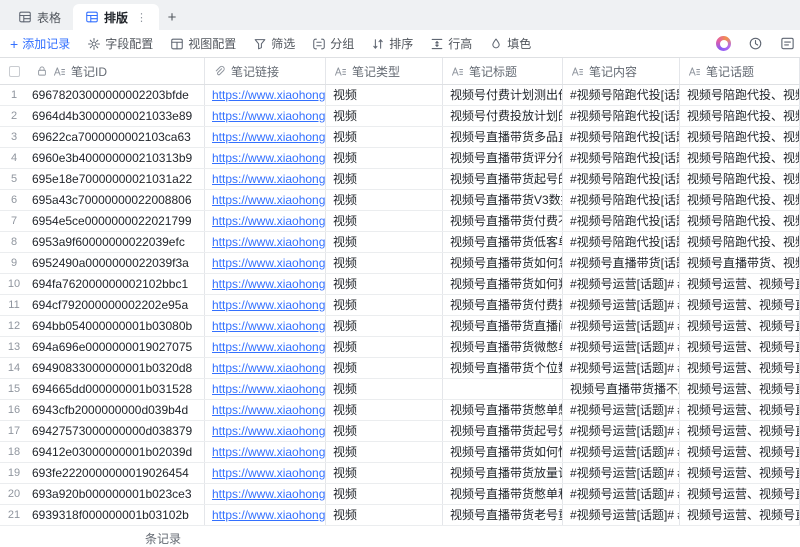 The height and width of the screenshot is (547, 800). What do you see at coordinates (172, 17) in the screenshot?
I see `add-view-button: +` at bounding box center [172, 17].